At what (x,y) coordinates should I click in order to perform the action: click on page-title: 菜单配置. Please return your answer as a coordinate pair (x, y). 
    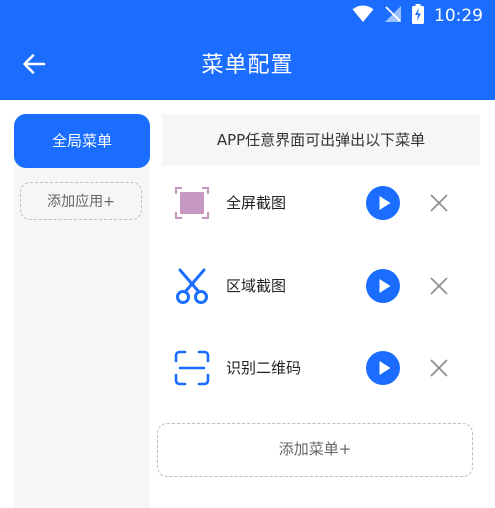
    Looking at the image, I should click on (247, 65).